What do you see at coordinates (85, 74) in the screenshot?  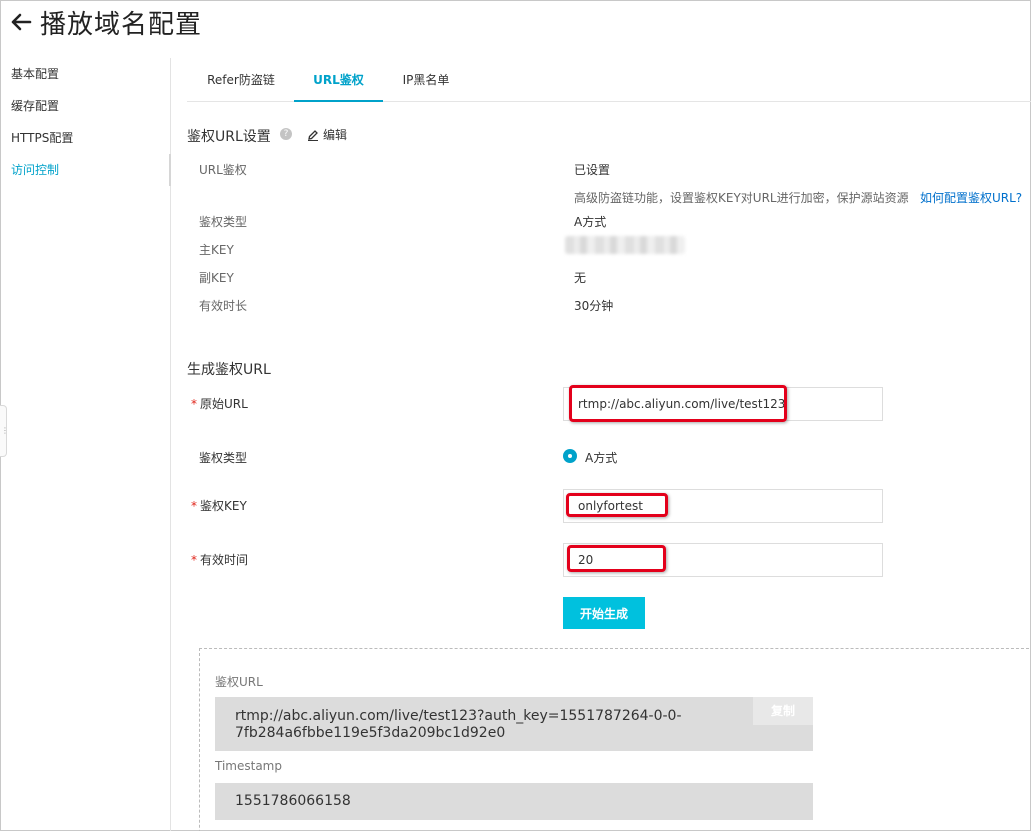 I see `sidebar-item-basic: 基本配置` at bounding box center [85, 74].